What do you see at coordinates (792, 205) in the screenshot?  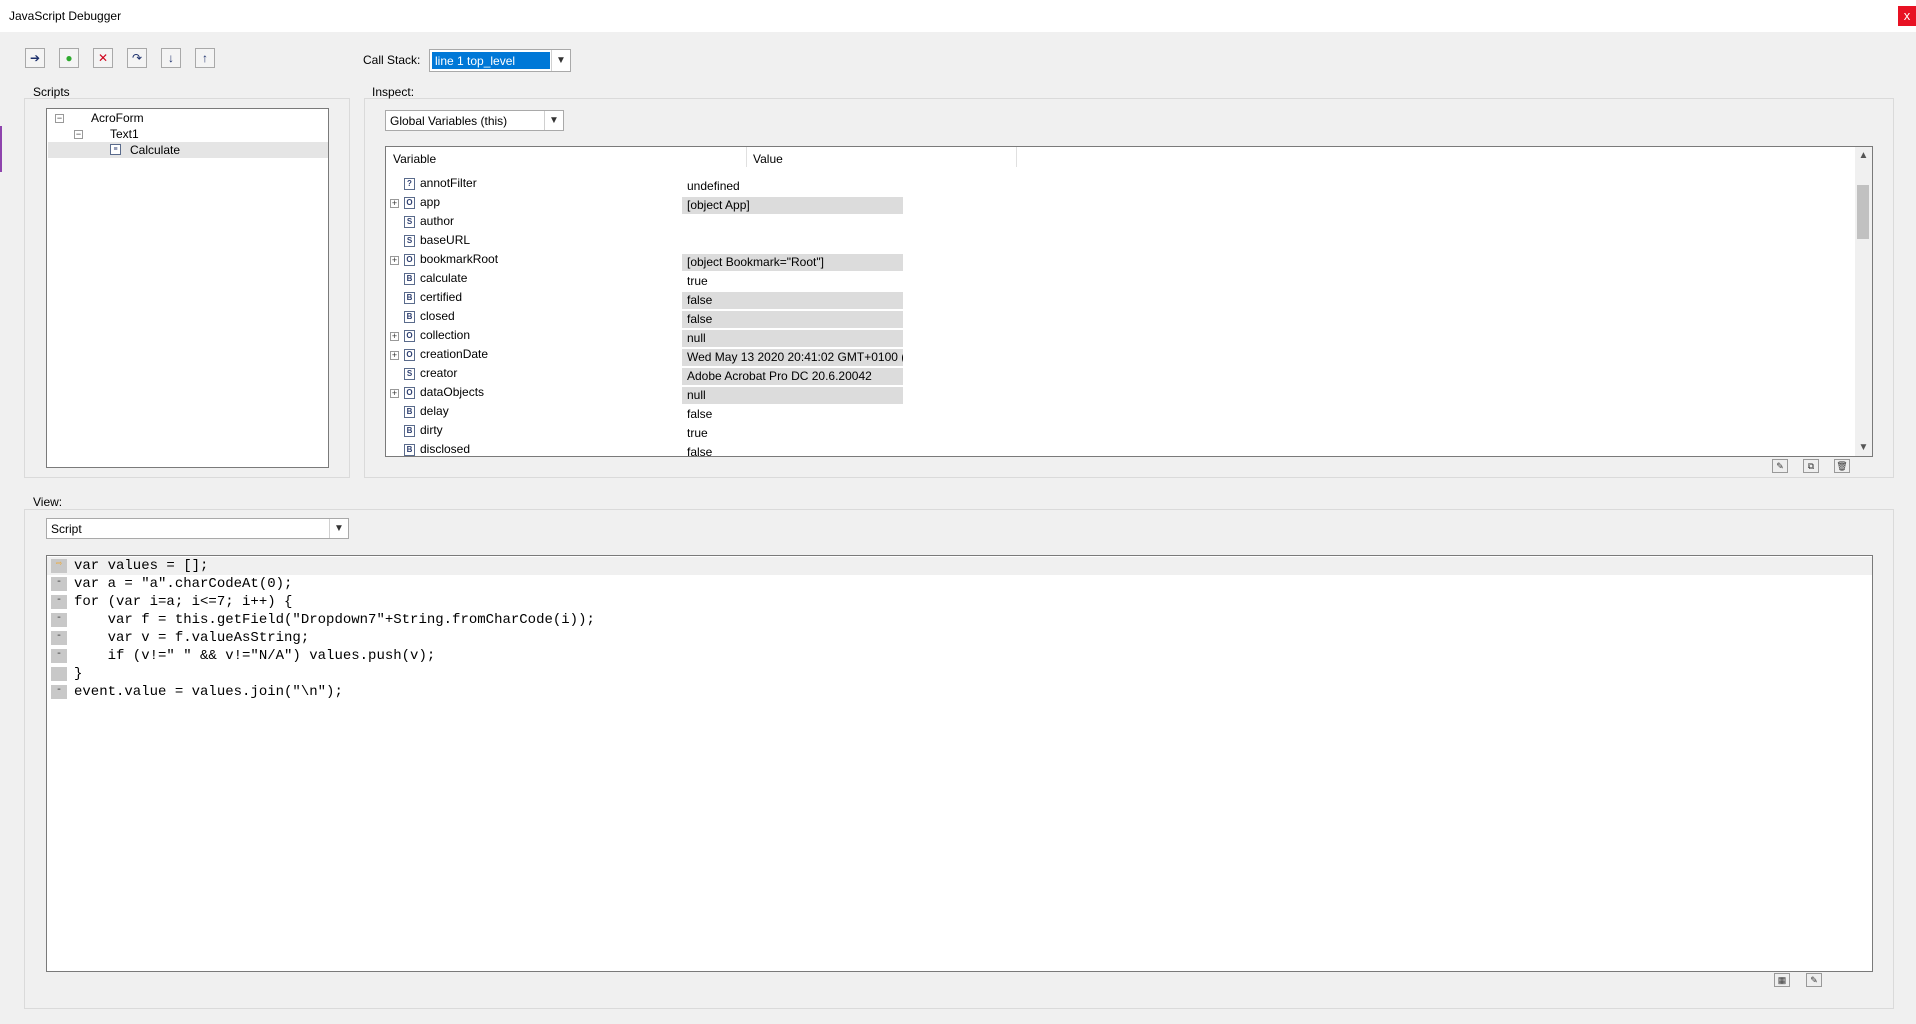 I see `variable-value: [object App]` at bounding box center [792, 205].